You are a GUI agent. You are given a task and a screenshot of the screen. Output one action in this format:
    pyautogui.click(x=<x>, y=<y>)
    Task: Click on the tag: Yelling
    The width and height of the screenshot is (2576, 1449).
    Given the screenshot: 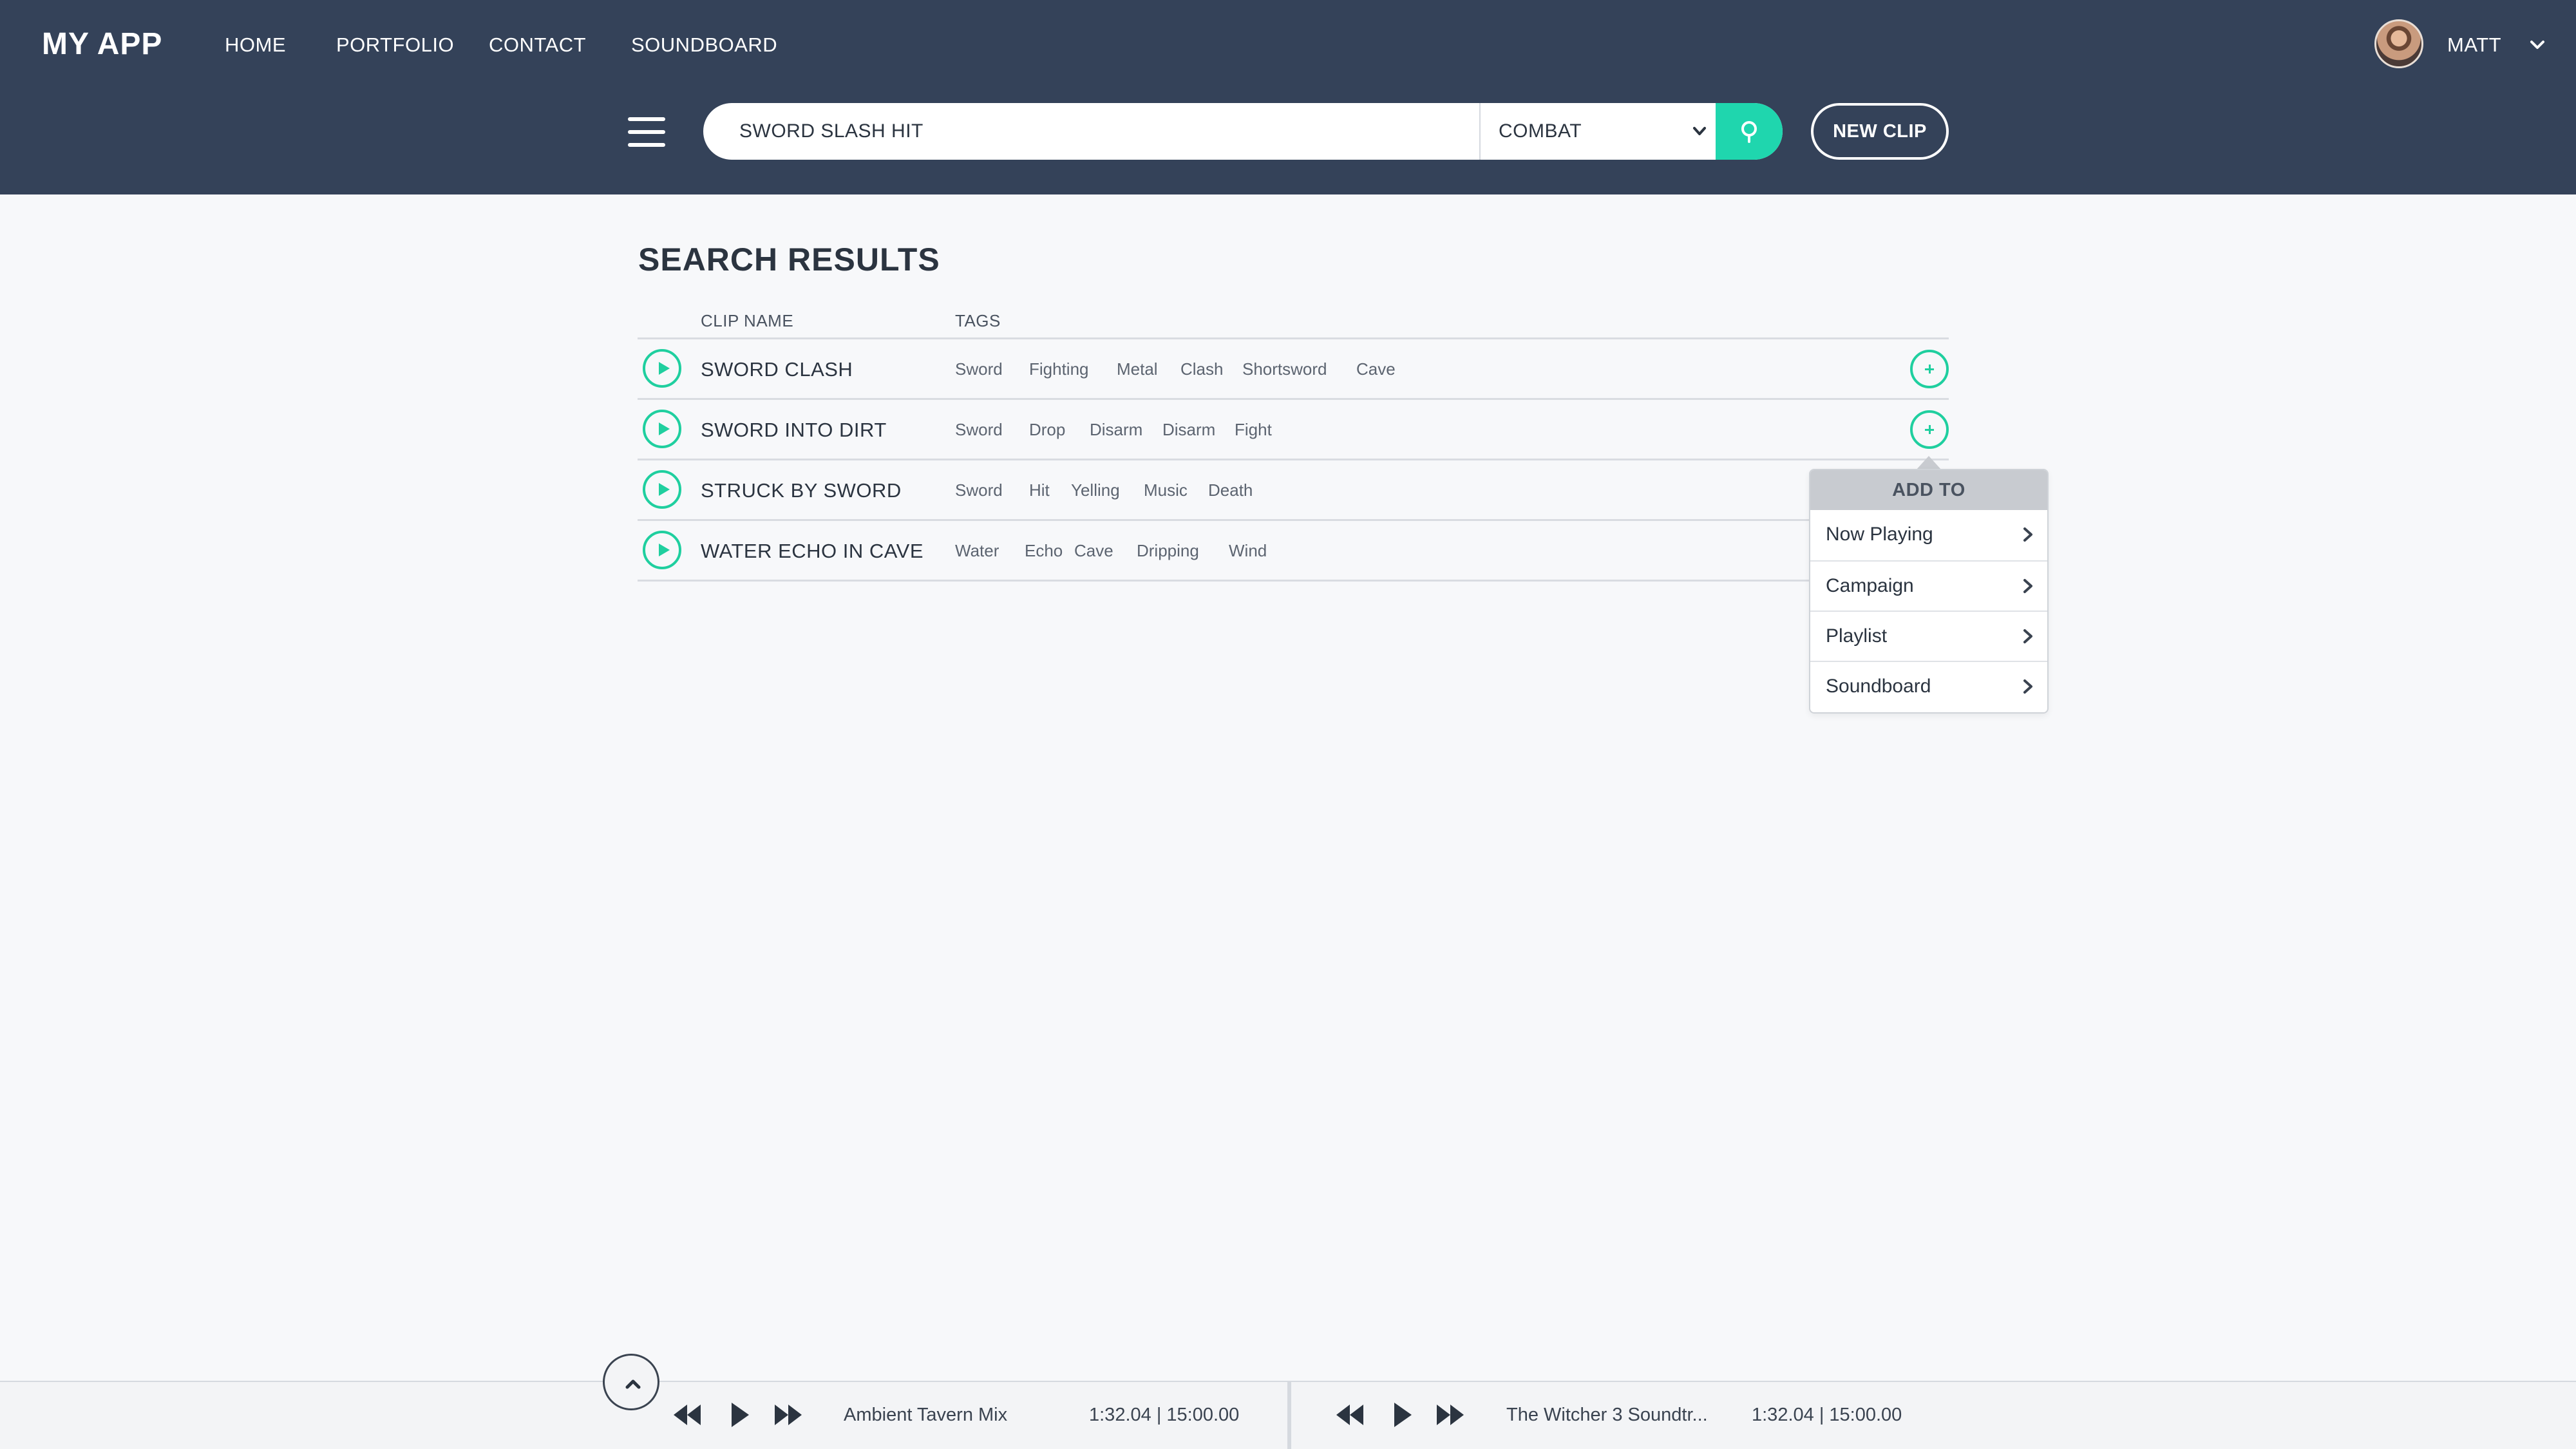 What is the action you would take?
    pyautogui.click(x=1095, y=490)
    